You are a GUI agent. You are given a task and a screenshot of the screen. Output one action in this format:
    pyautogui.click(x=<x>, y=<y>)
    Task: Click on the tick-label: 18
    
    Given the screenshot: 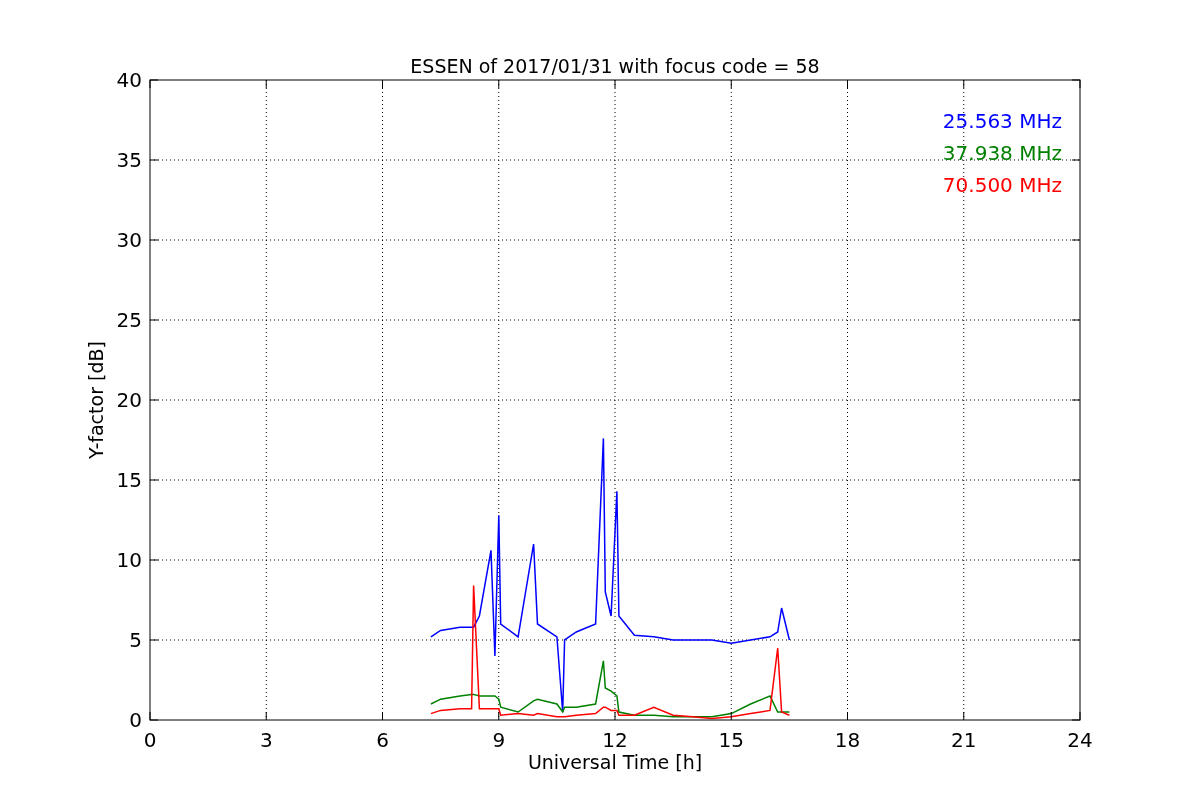 What is the action you would take?
    pyautogui.click(x=847, y=740)
    